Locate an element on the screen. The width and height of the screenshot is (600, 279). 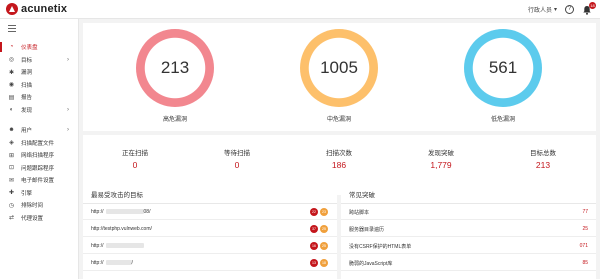
sidebar-item-scans: ◉ 扫描 is located at coordinates (39, 85).